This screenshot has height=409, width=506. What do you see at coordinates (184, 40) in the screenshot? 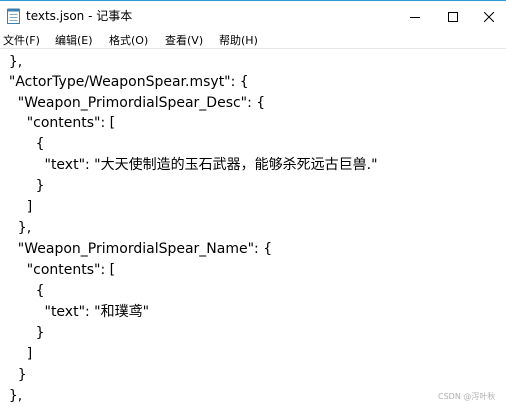
I see `menu-view: 查看(V)` at bounding box center [184, 40].